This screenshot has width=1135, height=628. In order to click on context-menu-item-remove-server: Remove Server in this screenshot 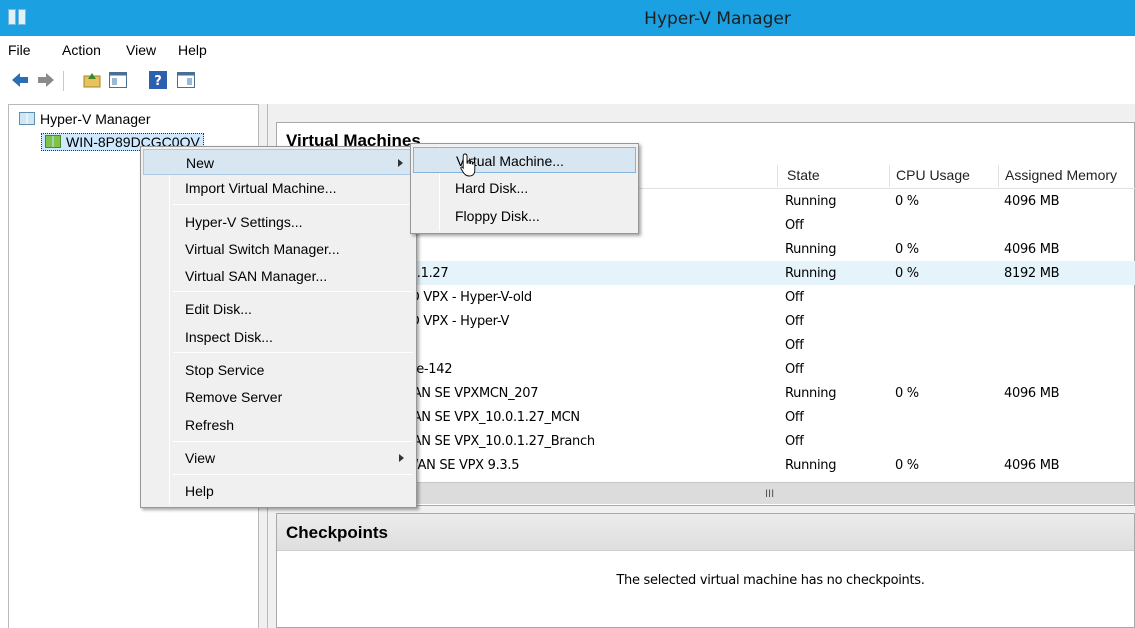, I will do `click(278, 397)`.